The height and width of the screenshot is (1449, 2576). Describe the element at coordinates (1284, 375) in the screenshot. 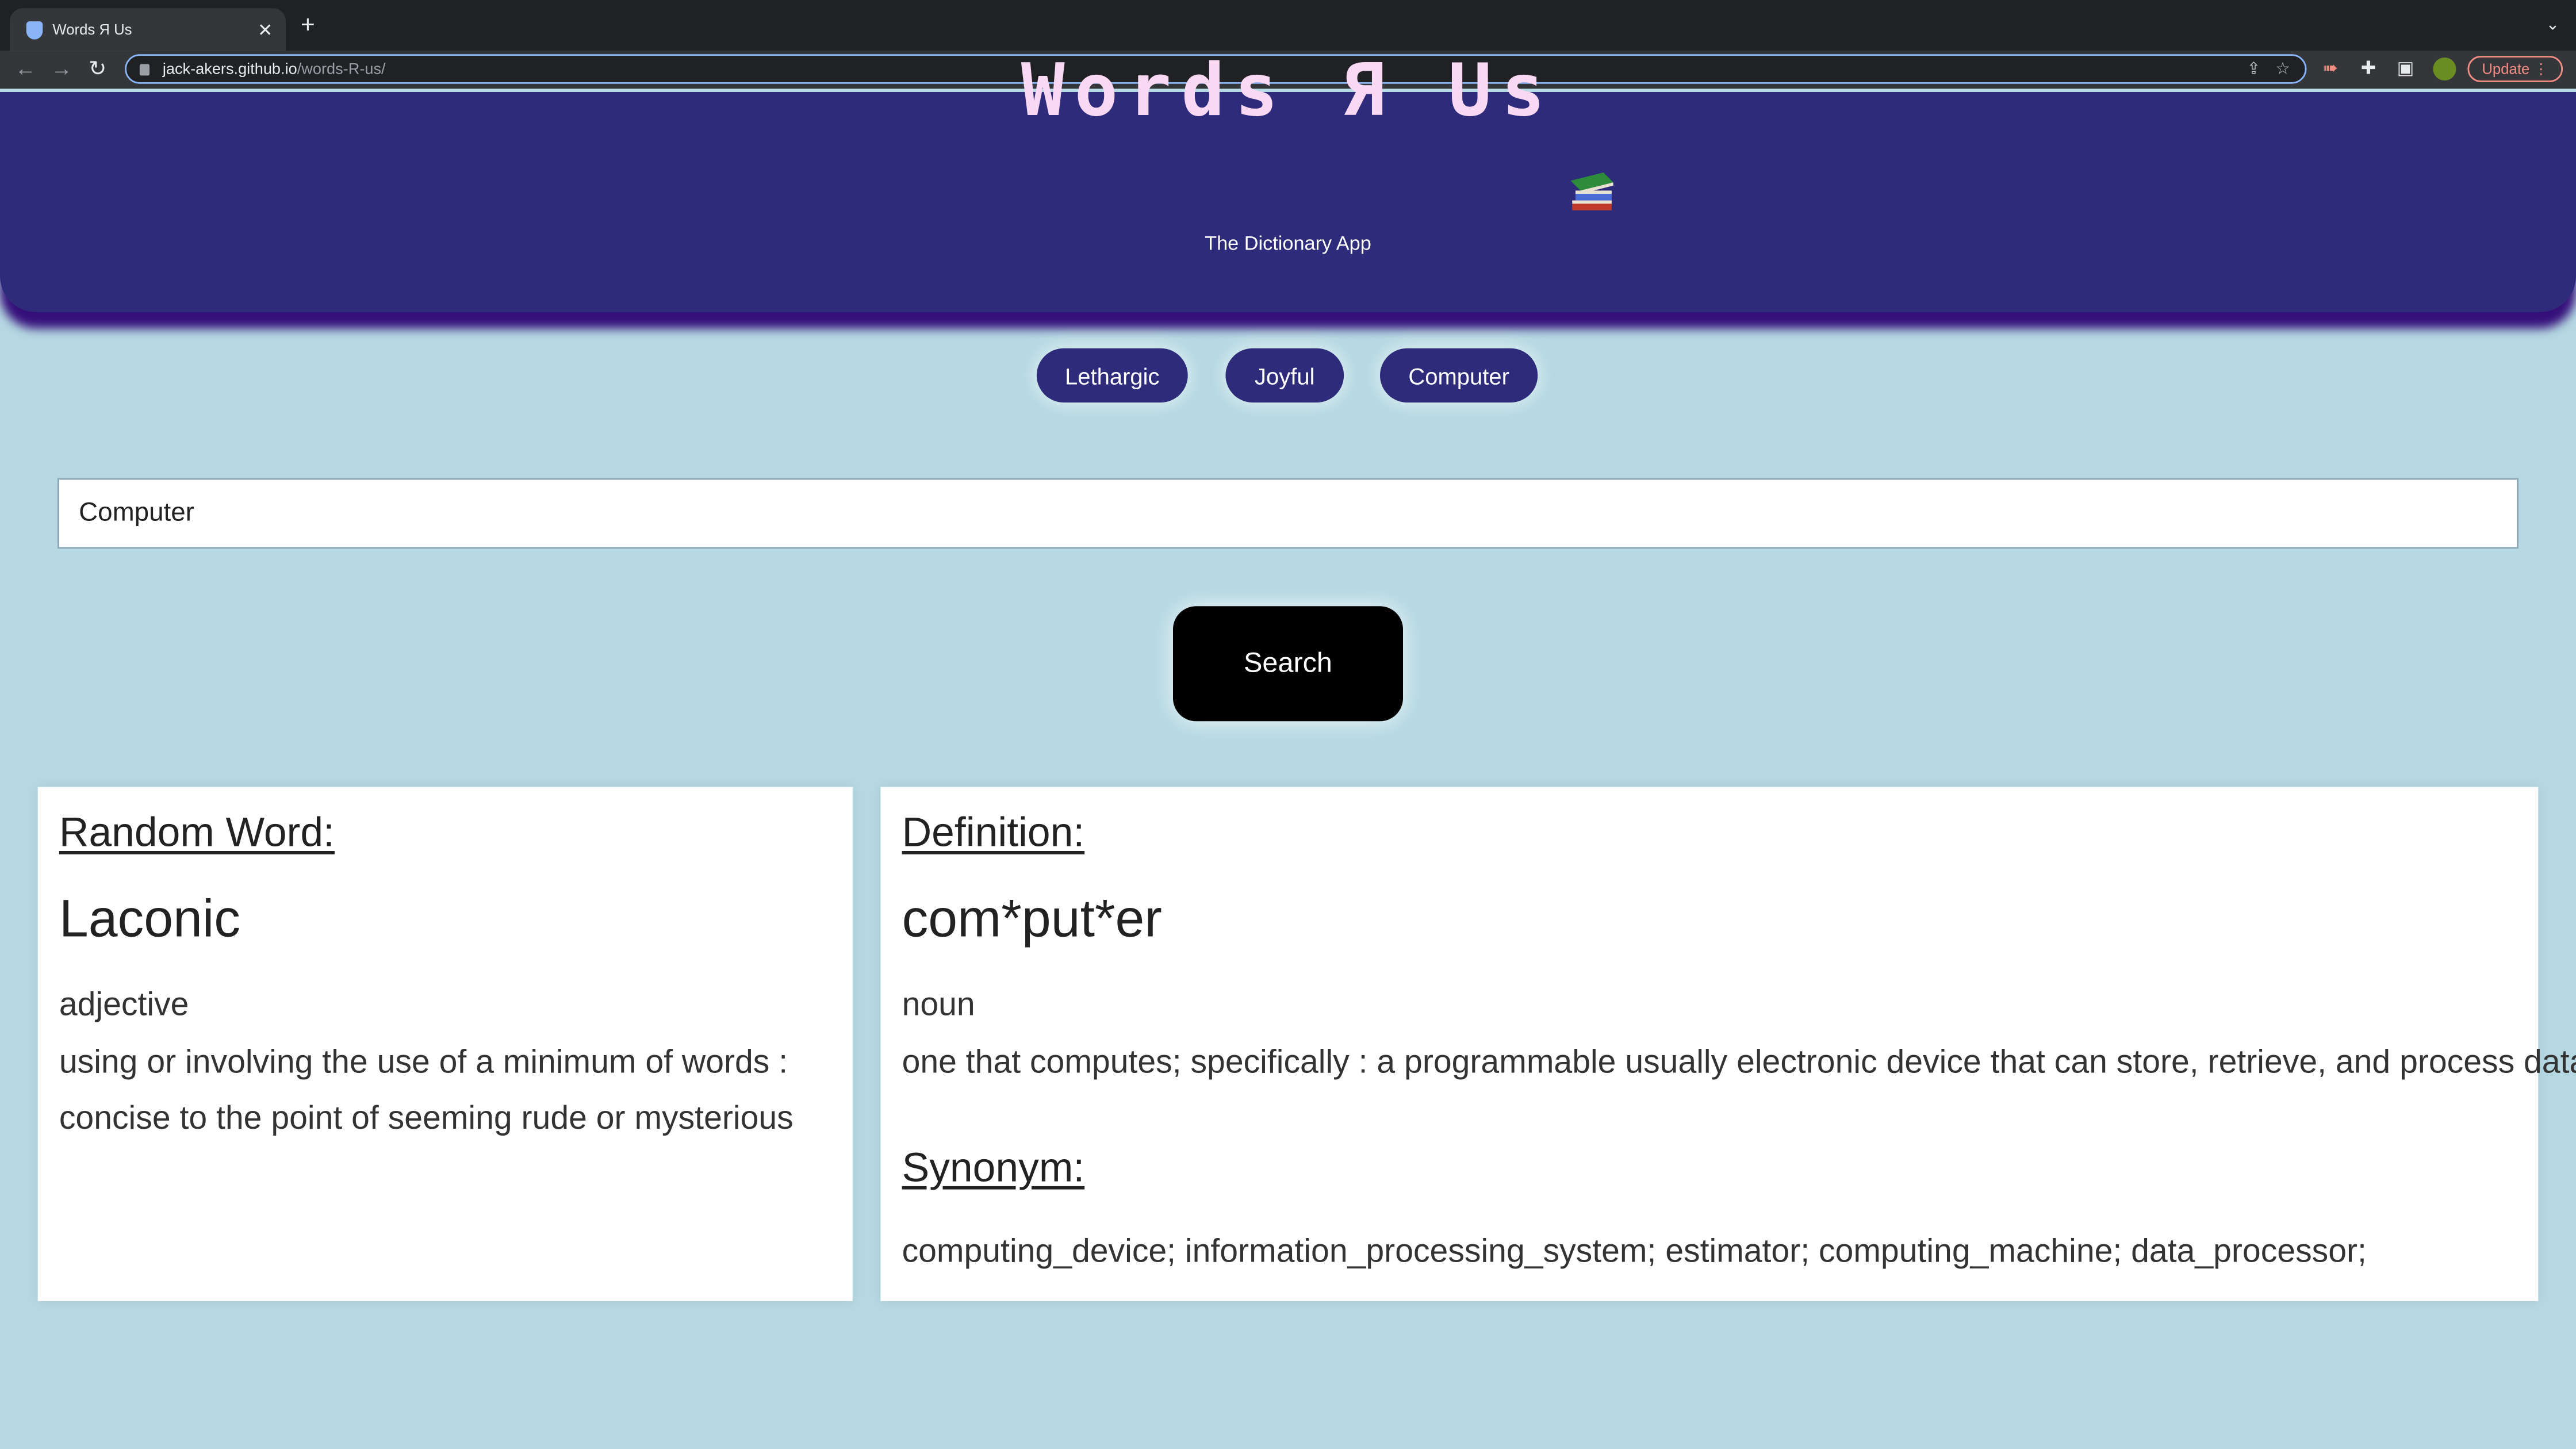

I see `quick-word-joyful: Joyful` at that location.